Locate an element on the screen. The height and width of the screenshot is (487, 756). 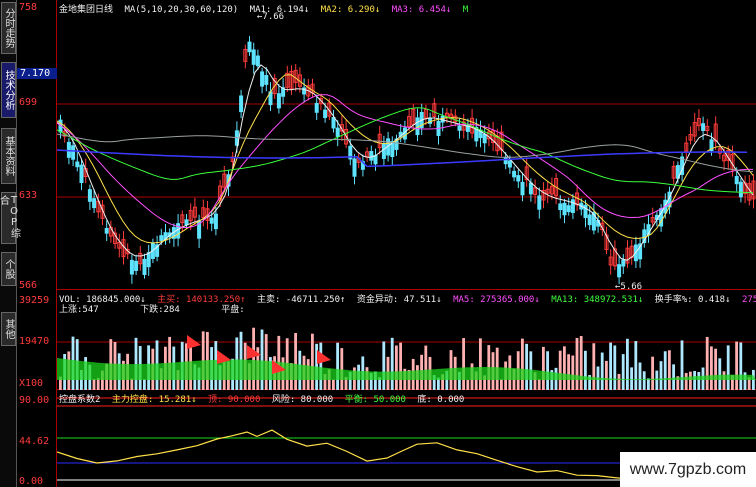
indicator-axis-mid: 44.62 is located at coordinates (34, 441).